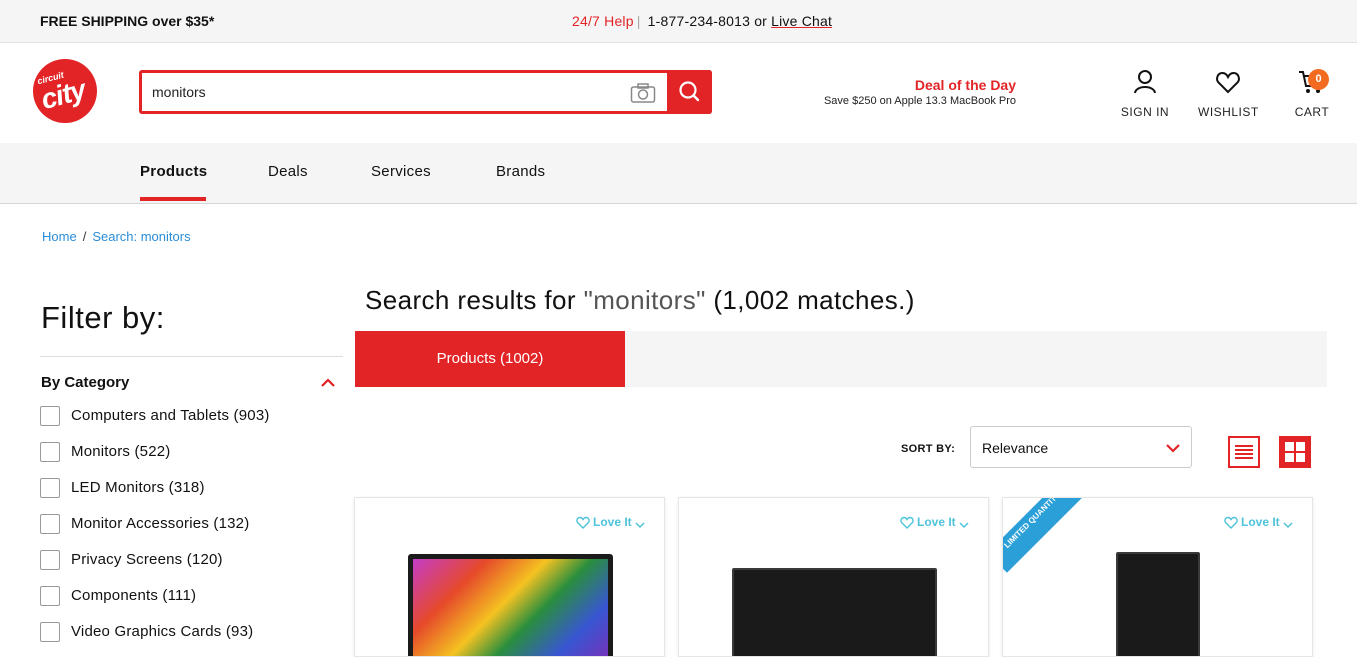 This screenshot has width=1357, height=657. What do you see at coordinates (382, 92) in the screenshot?
I see `search-input` at bounding box center [382, 92].